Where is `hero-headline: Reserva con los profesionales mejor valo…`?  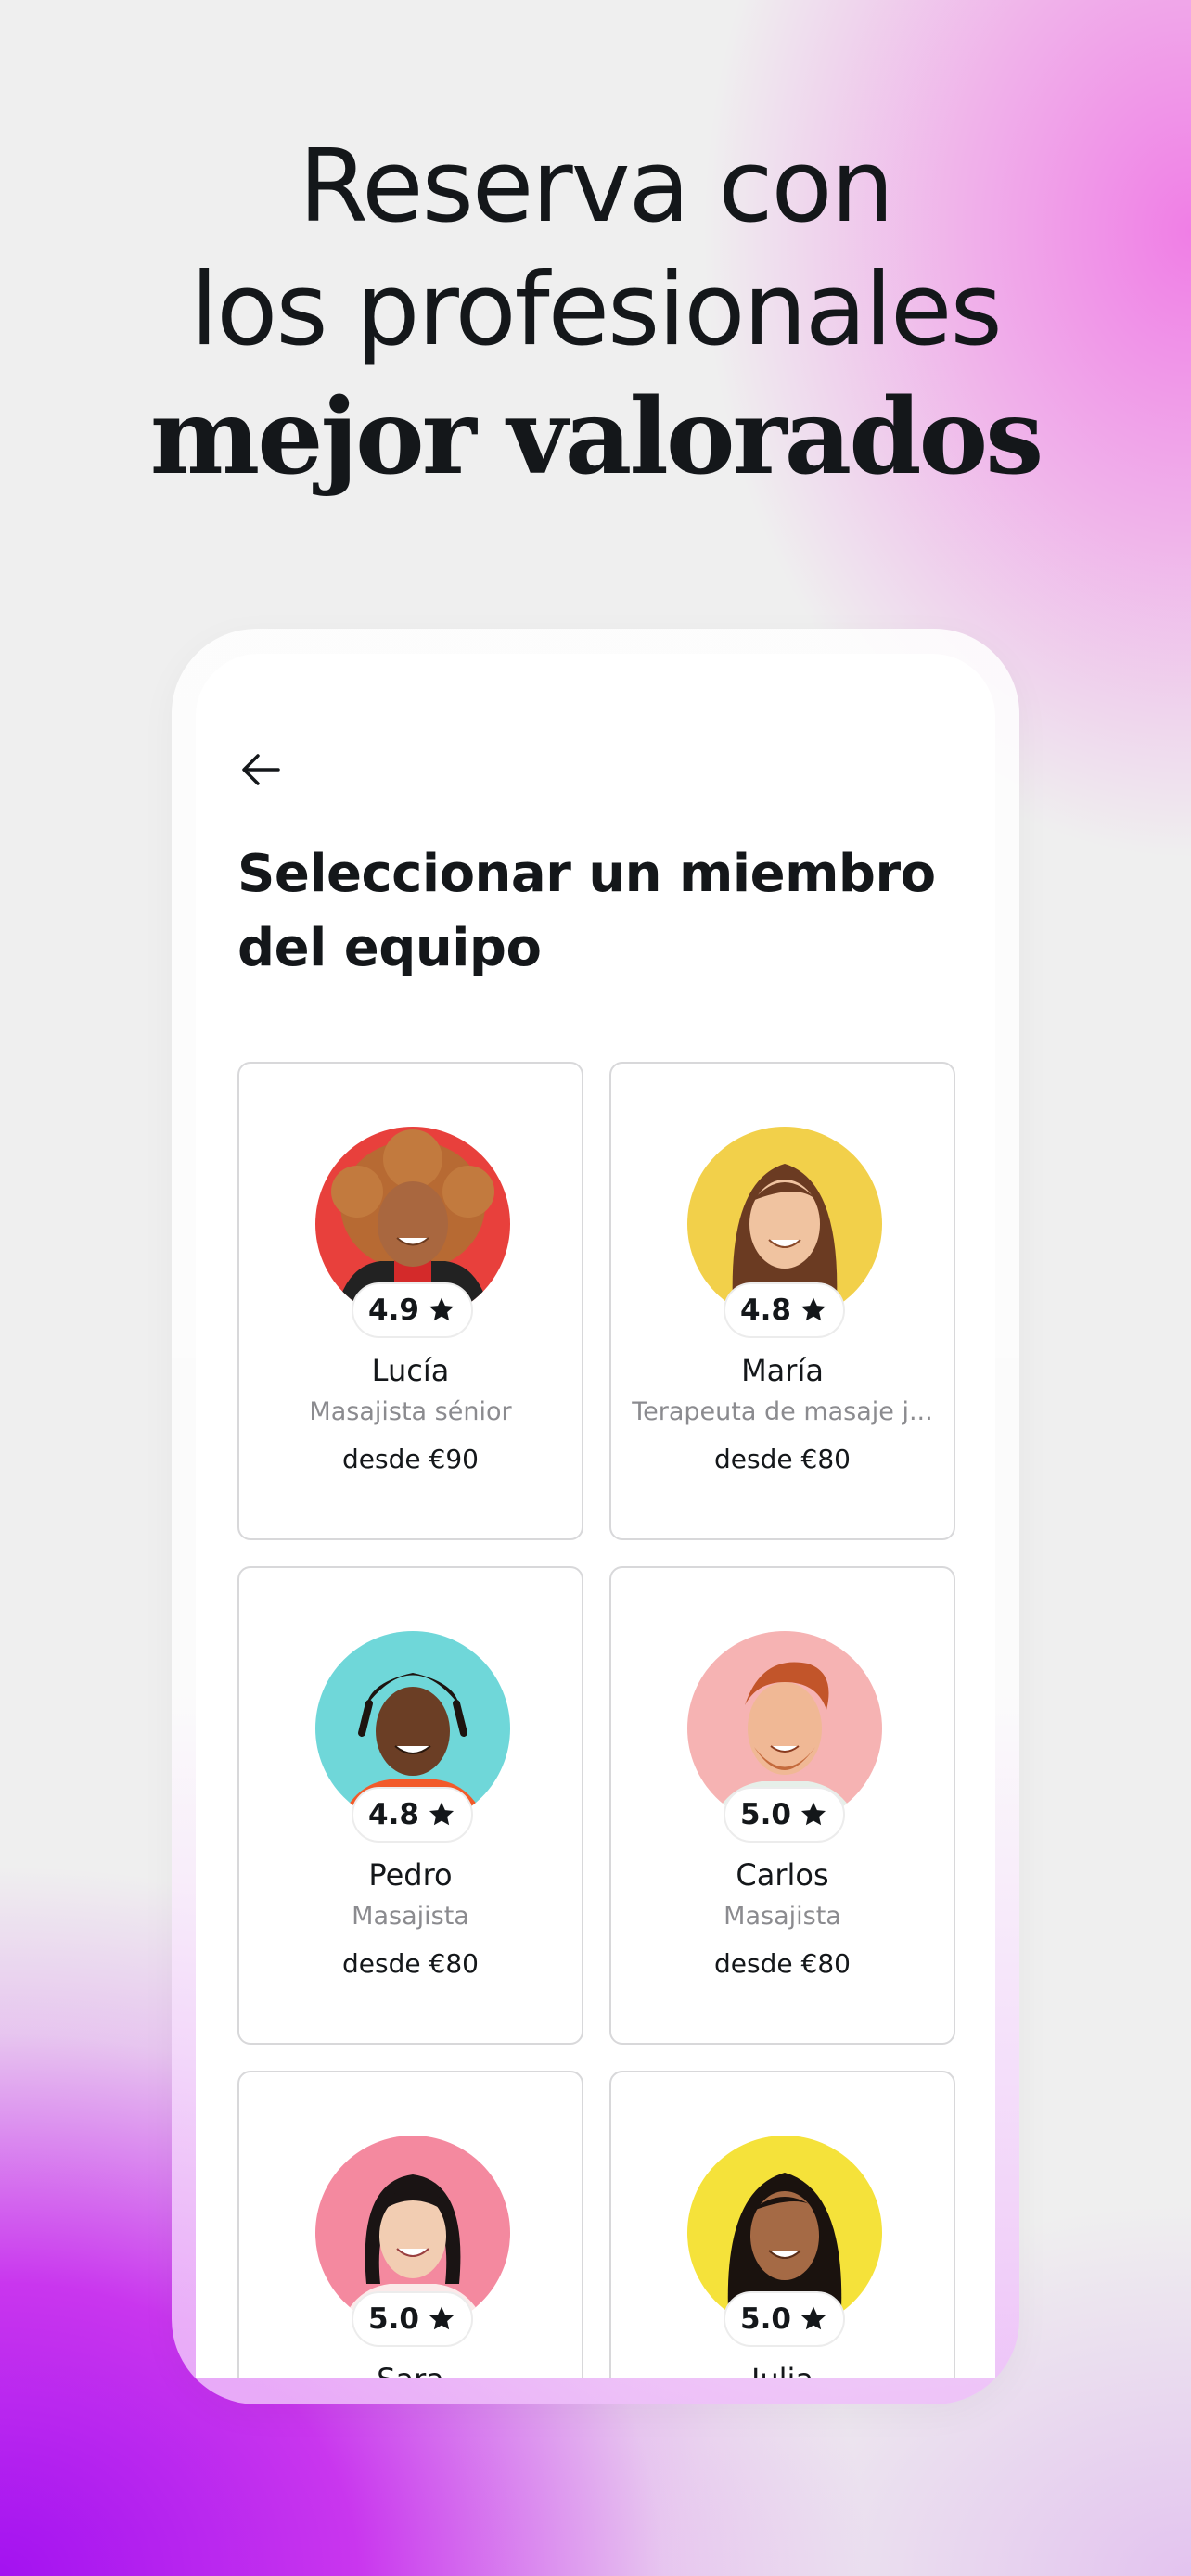 hero-headline: Reserva con los profesionales mejor valo… is located at coordinates (595, 314).